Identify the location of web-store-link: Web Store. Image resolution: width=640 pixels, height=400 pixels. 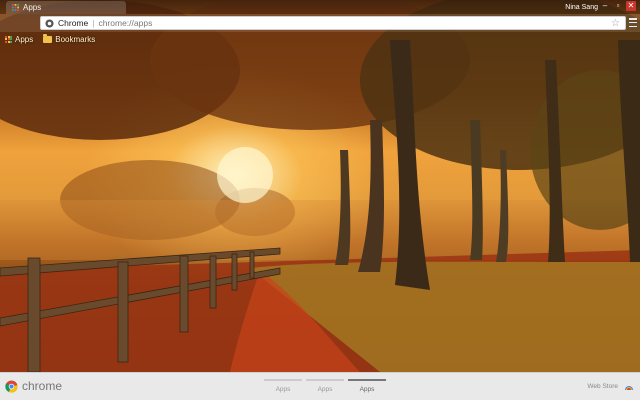
(602, 386).